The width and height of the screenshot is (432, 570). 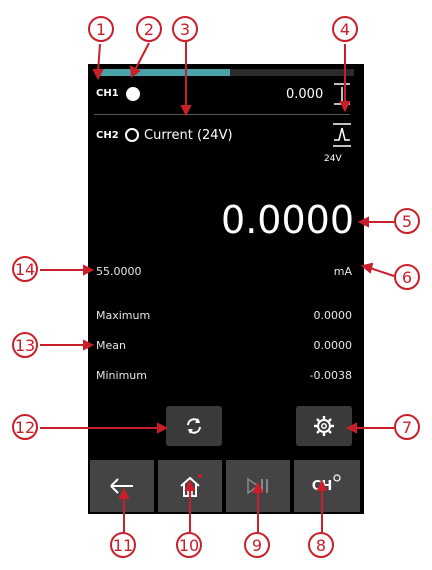 I want to click on settings-button, so click(x=324, y=426).